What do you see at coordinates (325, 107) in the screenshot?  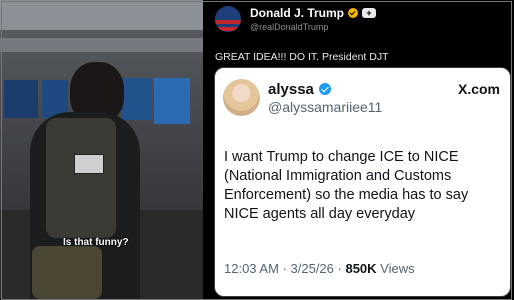 I see `quoted-author-handle: @alyssamariiee11` at bounding box center [325, 107].